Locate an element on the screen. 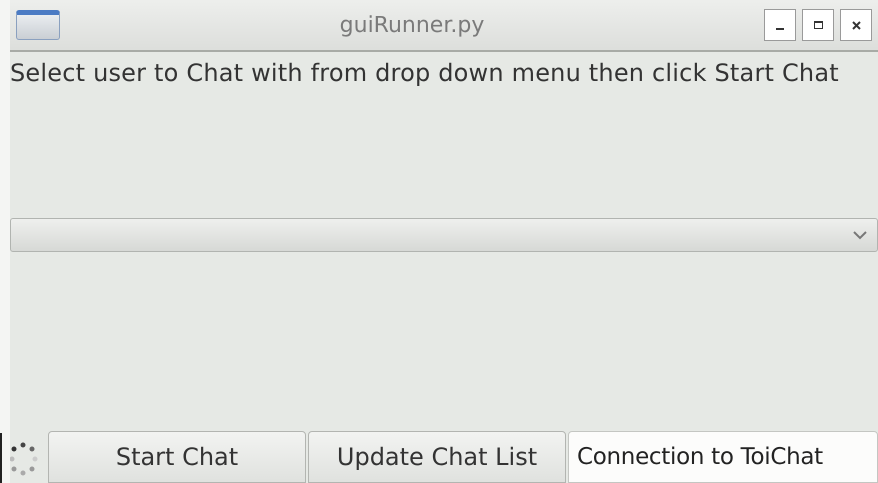 This screenshot has width=878, height=483. close-button is located at coordinates (856, 25).